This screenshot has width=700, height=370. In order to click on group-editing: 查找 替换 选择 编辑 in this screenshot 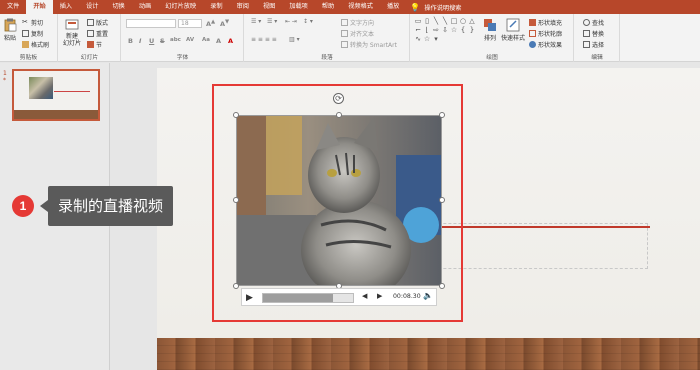, I will do `click(597, 38)`.